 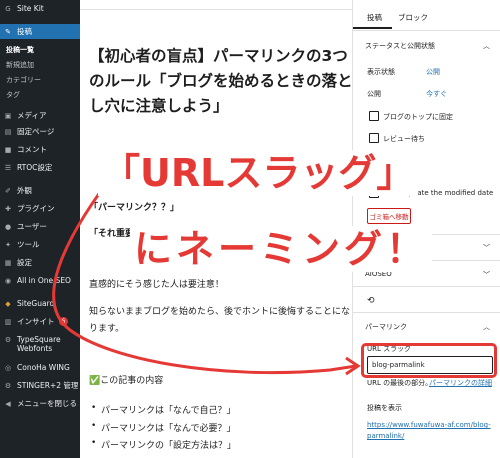 I want to click on stick-top-checkbox, so click(x=374, y=116).